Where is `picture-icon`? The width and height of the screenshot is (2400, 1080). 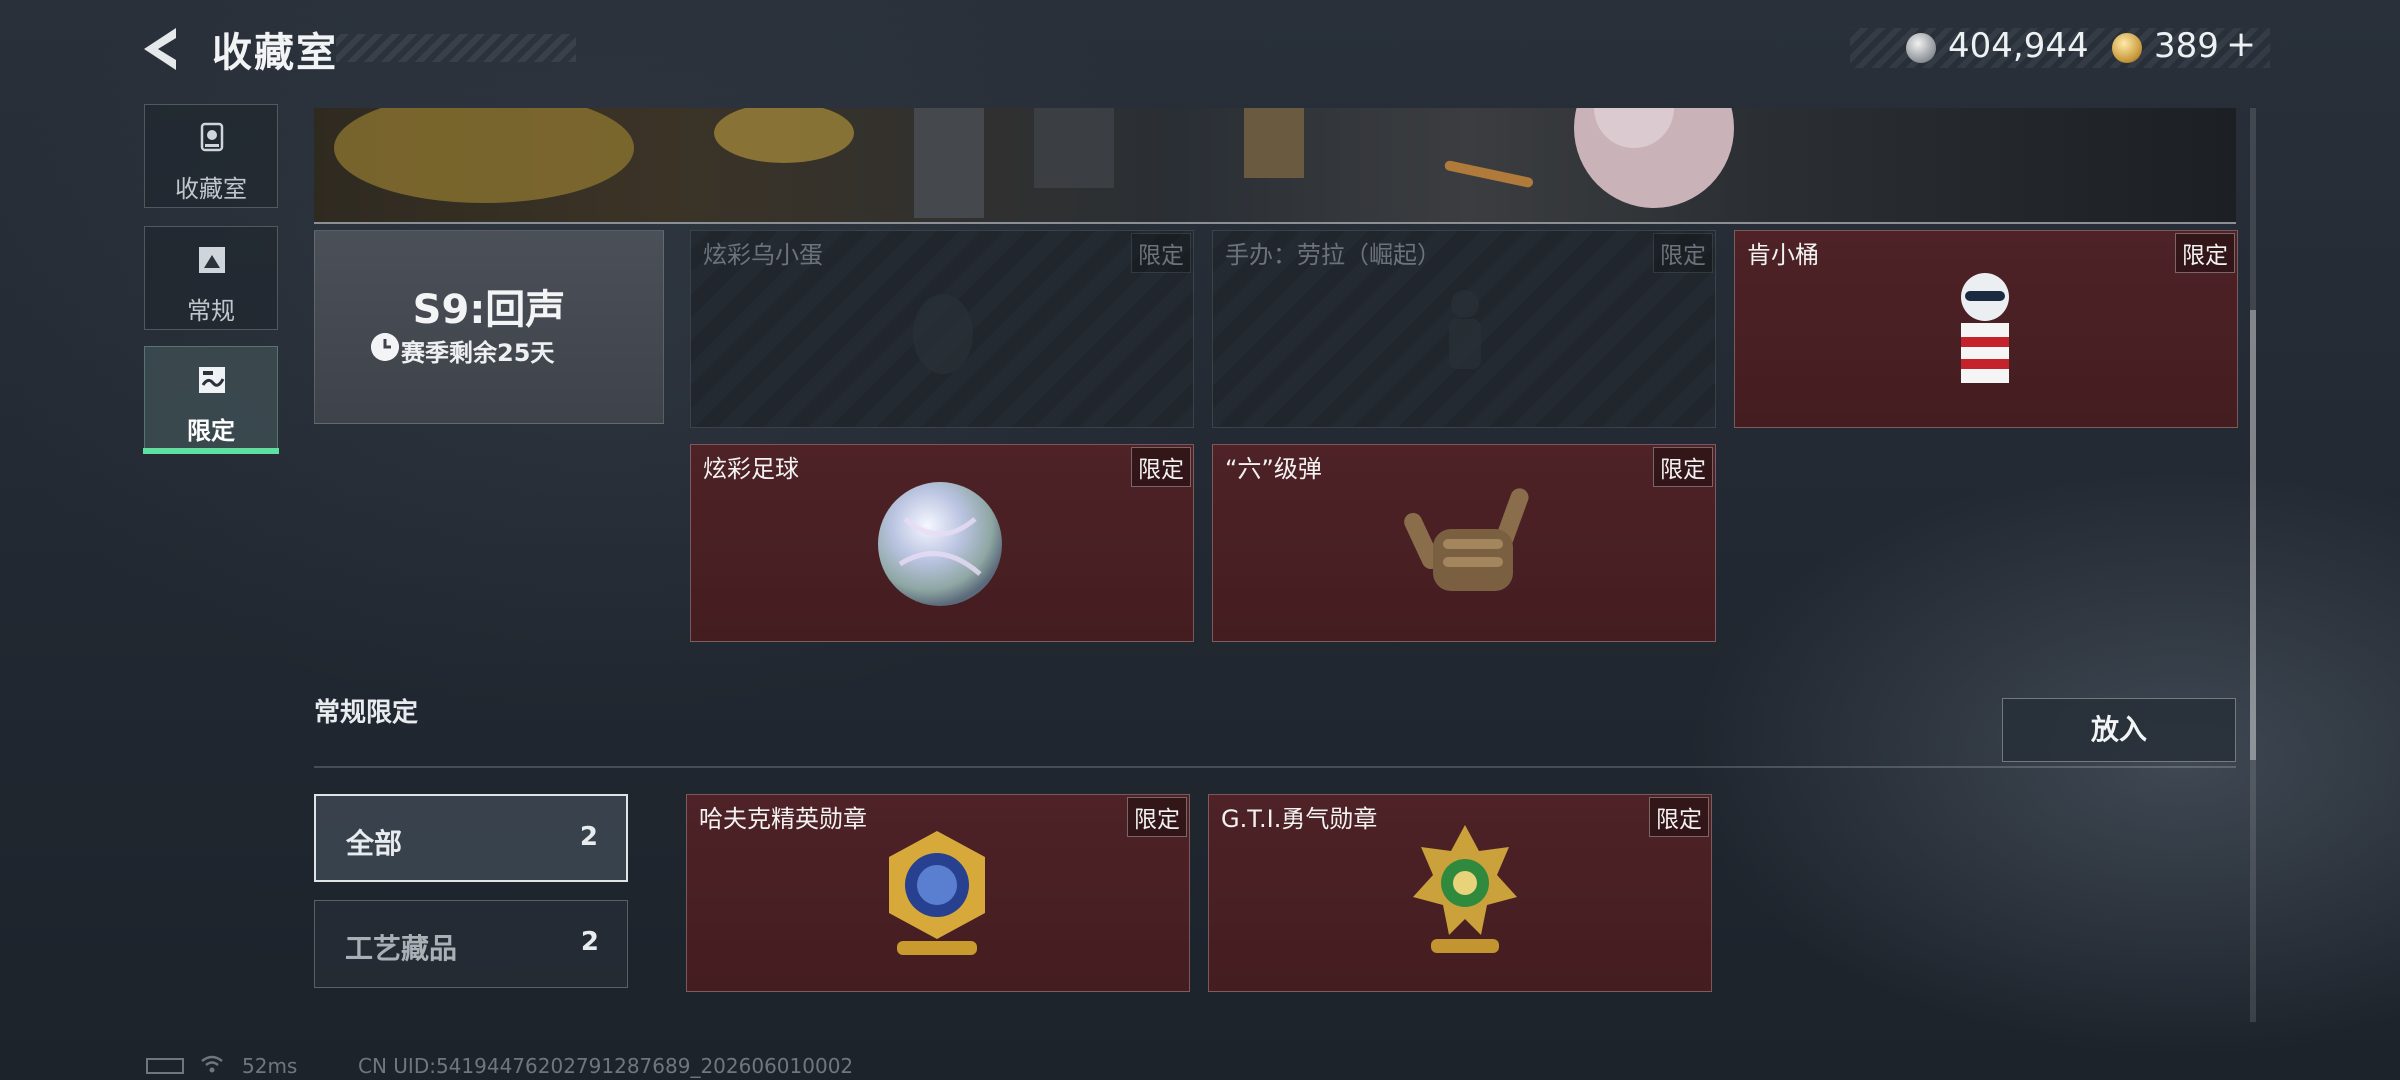
picture-icon is located at coordinates (212, 260).